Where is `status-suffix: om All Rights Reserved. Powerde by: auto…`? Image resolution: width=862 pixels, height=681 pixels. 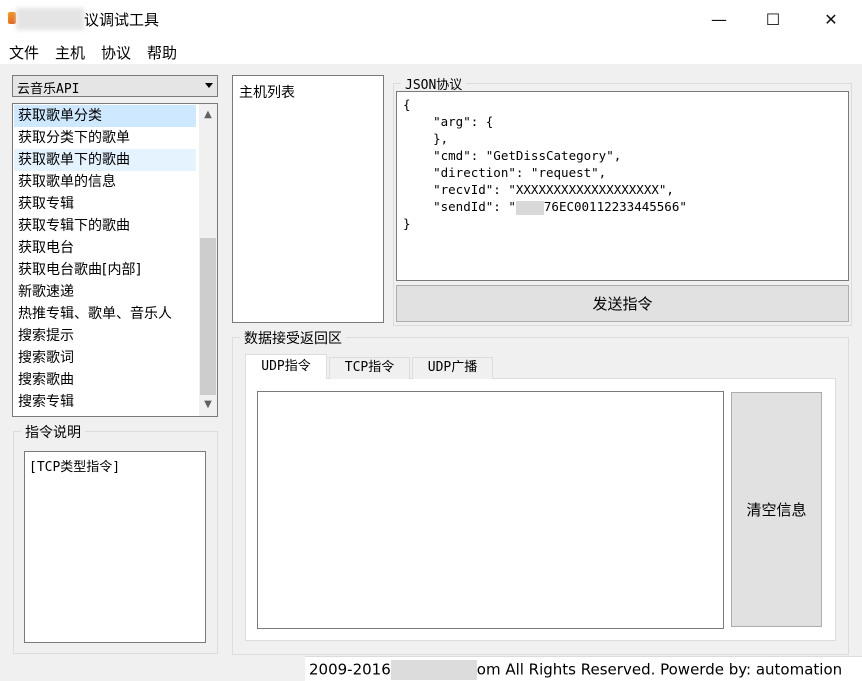 status-suffix: om All Rights Reserved. Powerde by: auto… is located at coordinates (659, 669).